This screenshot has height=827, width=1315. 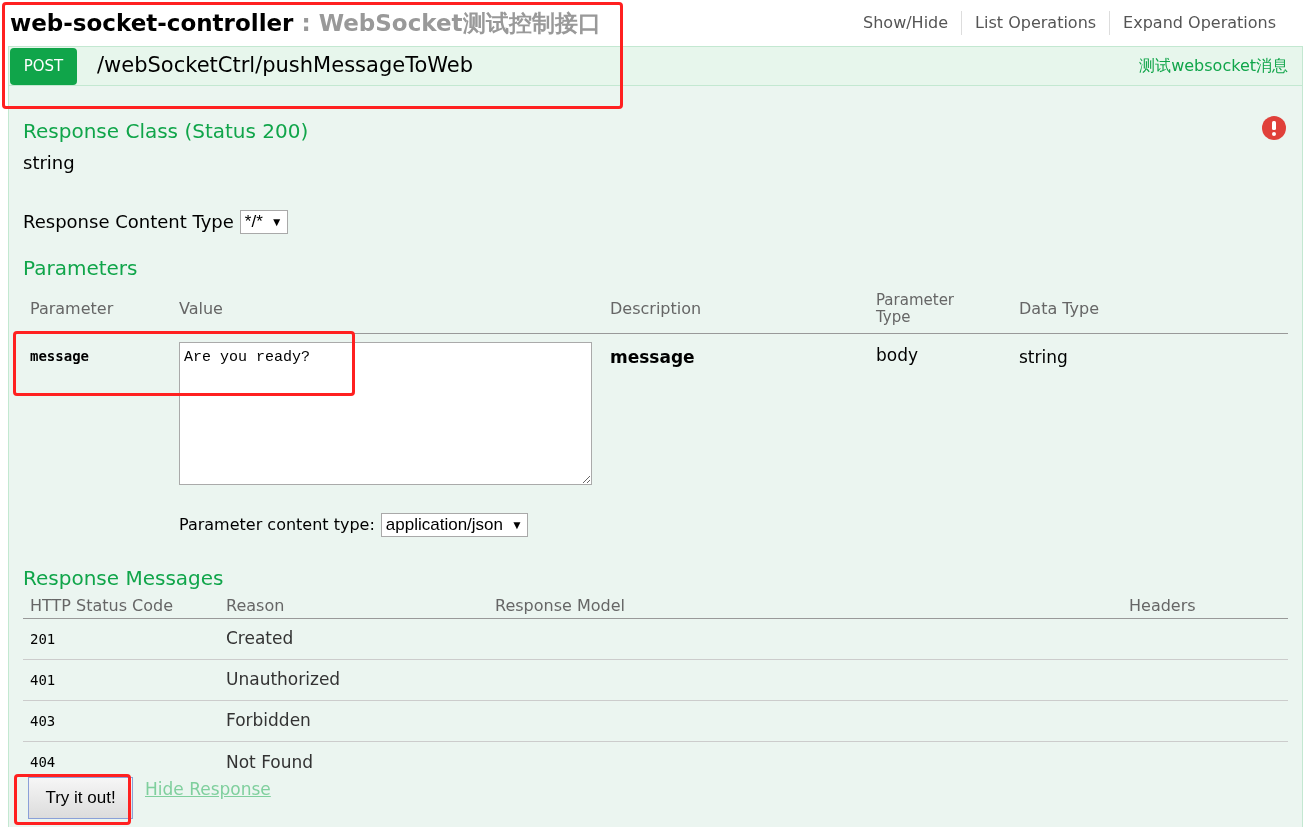 I want to click on status-code: 401, so click(x=43, y=680).